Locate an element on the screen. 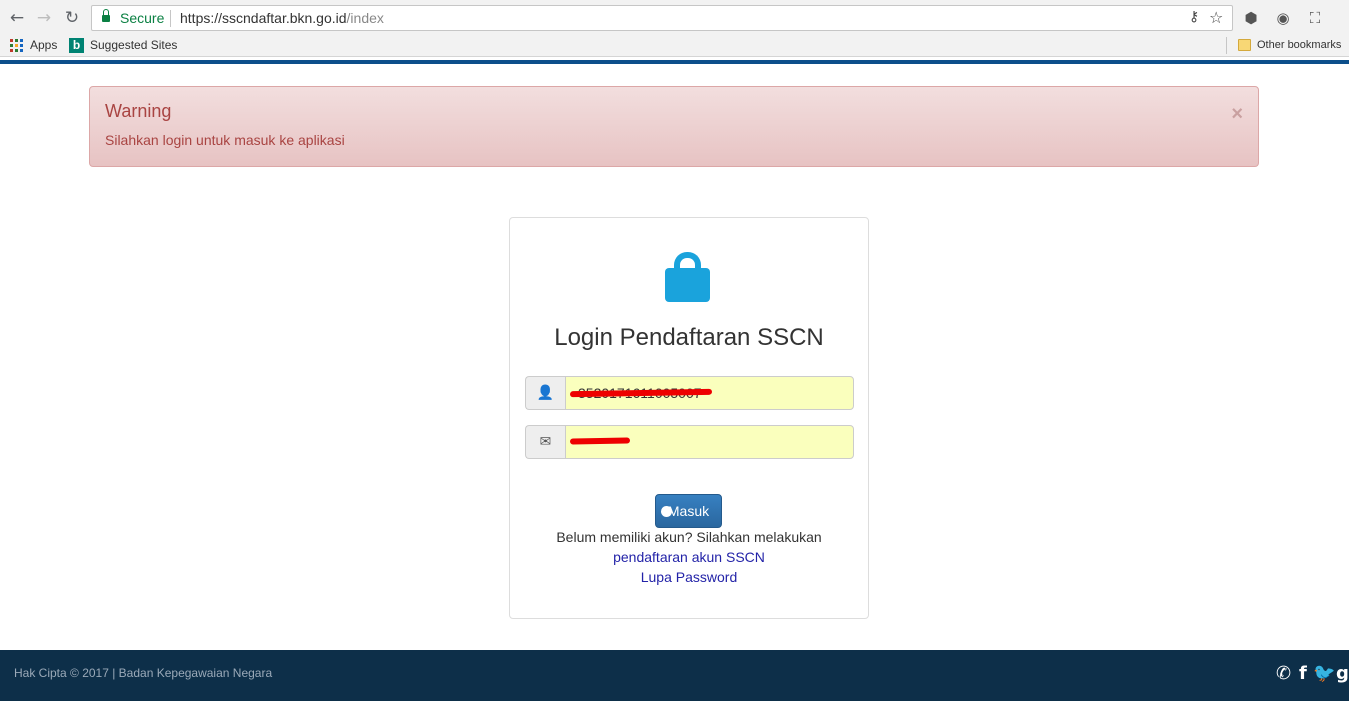 This screenshot has height=701, width=1349. key-icon: ⚷ is located at coordinates (1194, 17).